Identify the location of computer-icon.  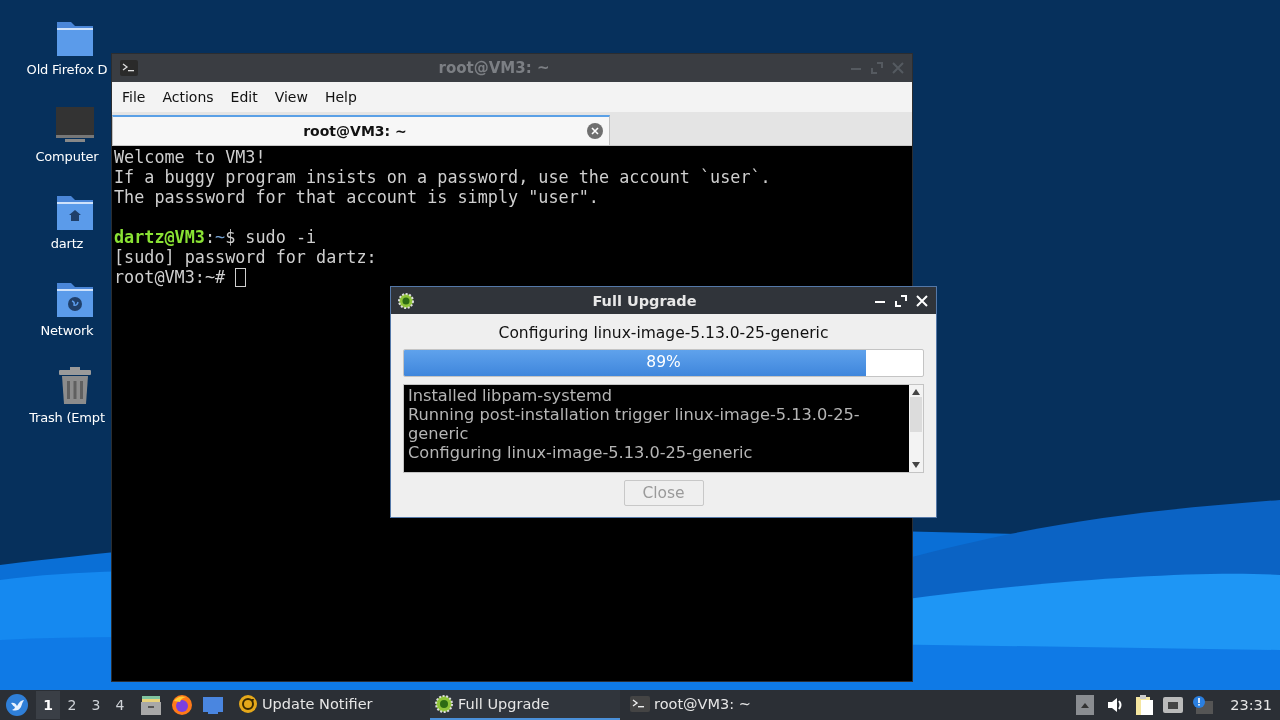
(75, 125).